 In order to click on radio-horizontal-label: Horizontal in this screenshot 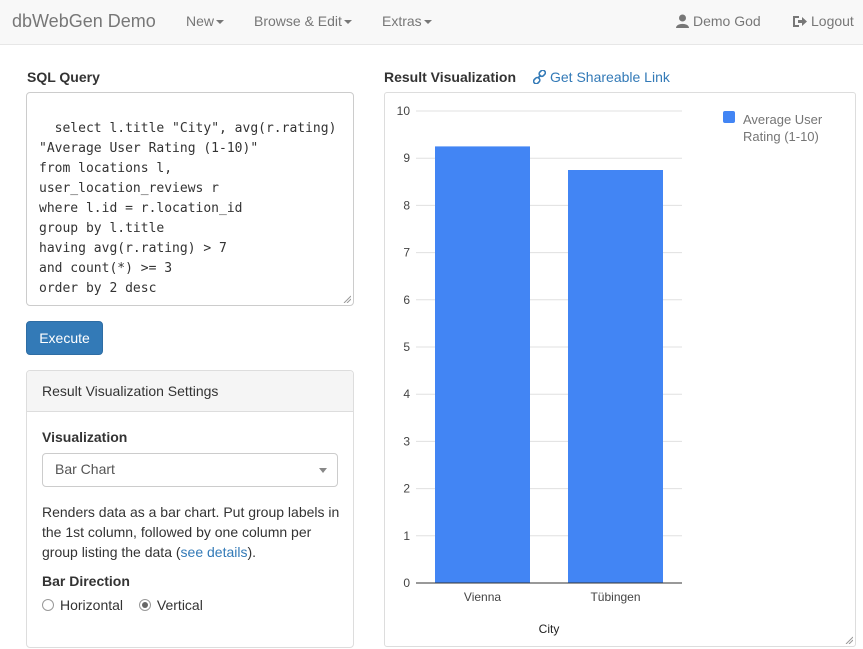, I will do `click(92, 605)`.